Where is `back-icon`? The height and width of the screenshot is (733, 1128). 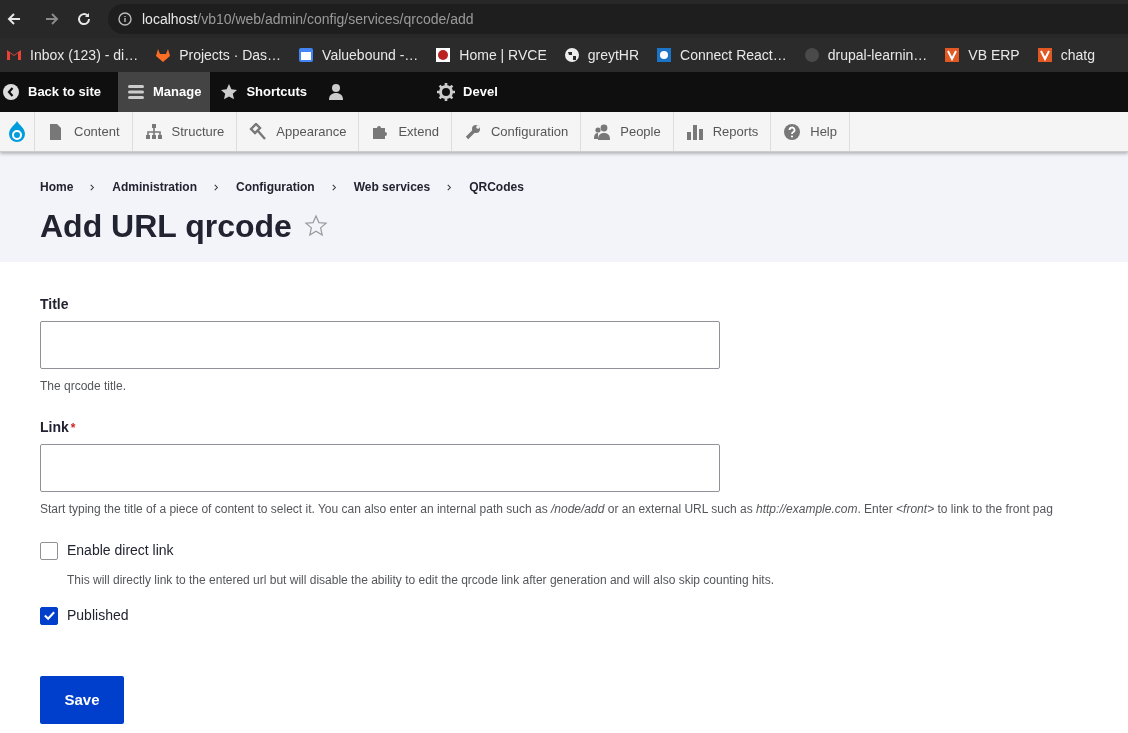
back-icon is located at coordinates (14, 19).